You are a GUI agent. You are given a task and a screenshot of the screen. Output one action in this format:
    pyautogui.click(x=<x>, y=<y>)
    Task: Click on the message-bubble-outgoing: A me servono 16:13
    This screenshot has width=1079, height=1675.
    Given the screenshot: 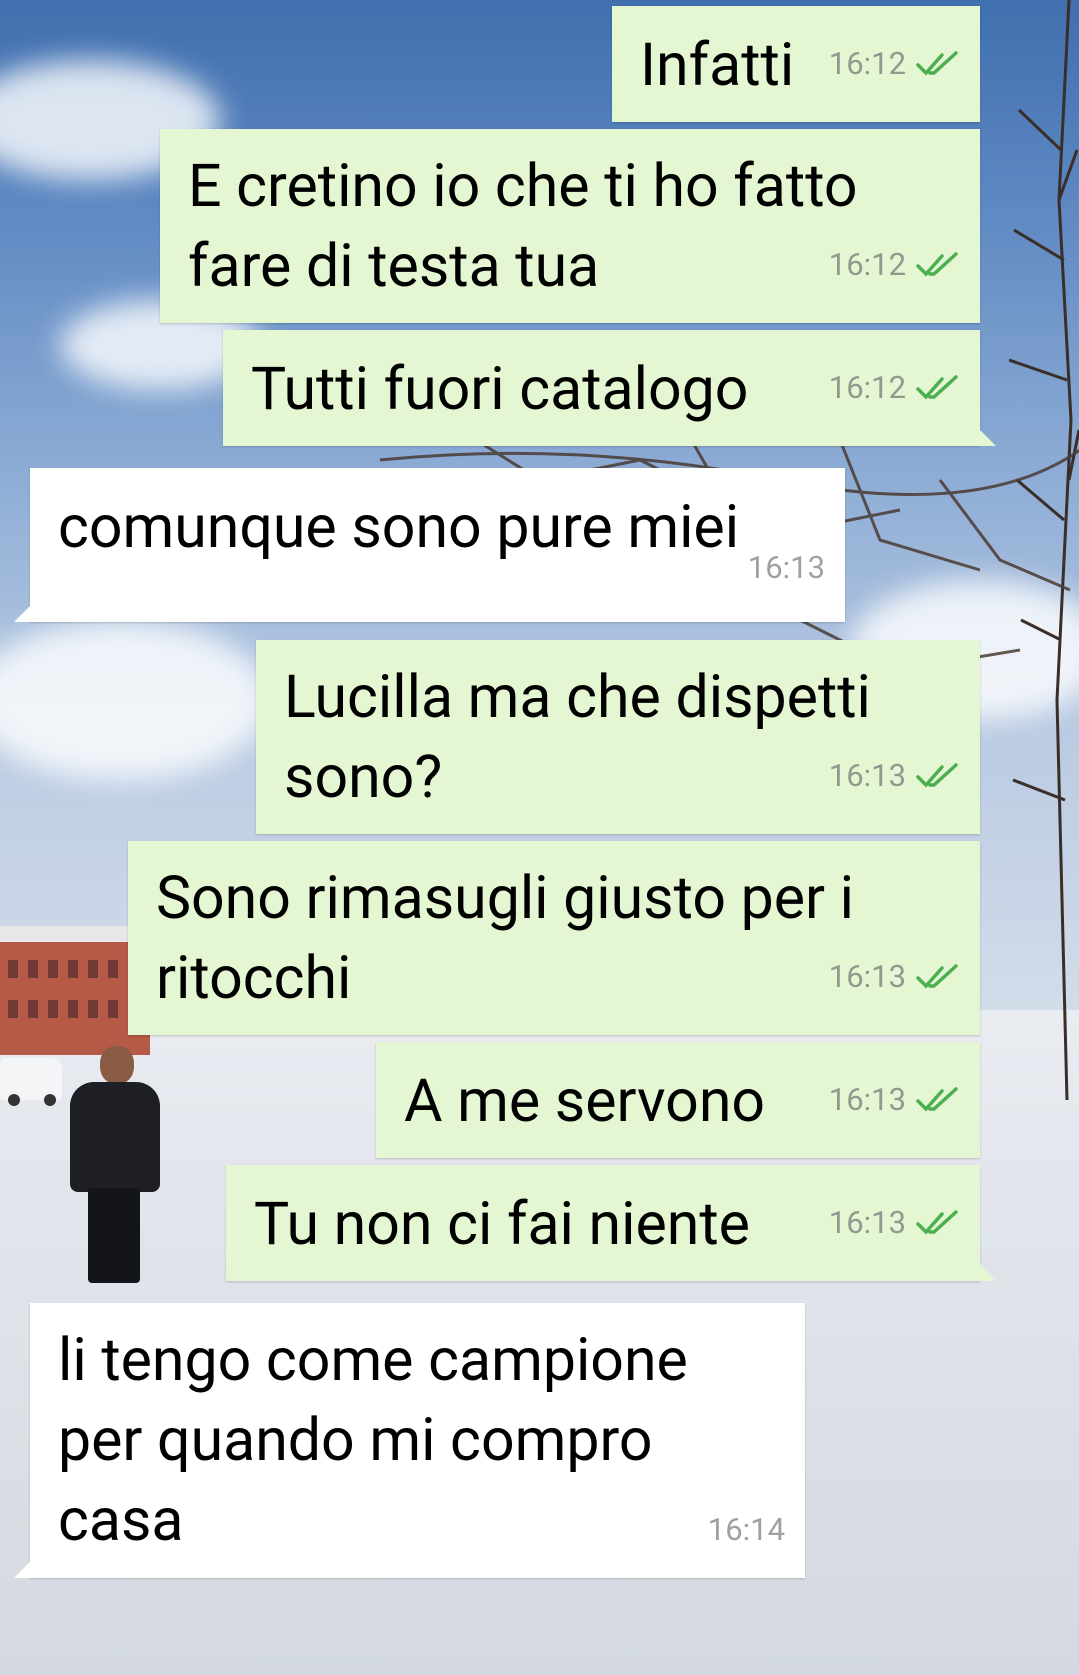 What is the action you would take?
    pyautogui.click(x=678, y=1100)
    